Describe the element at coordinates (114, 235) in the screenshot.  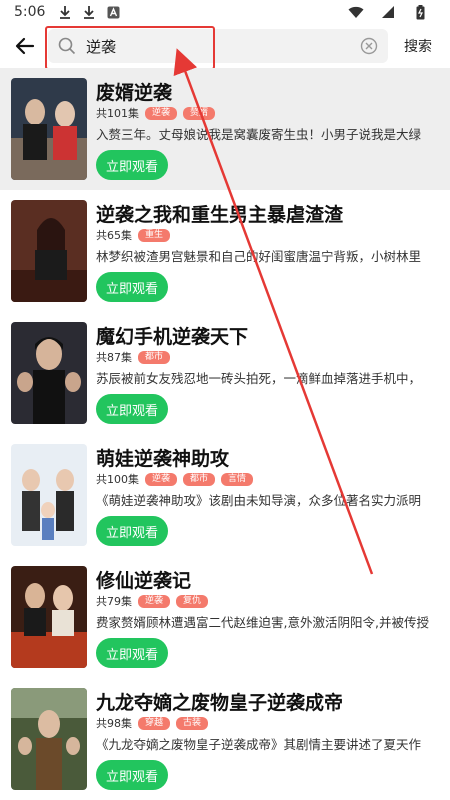
I see `episode-count: 共65集` at that location.